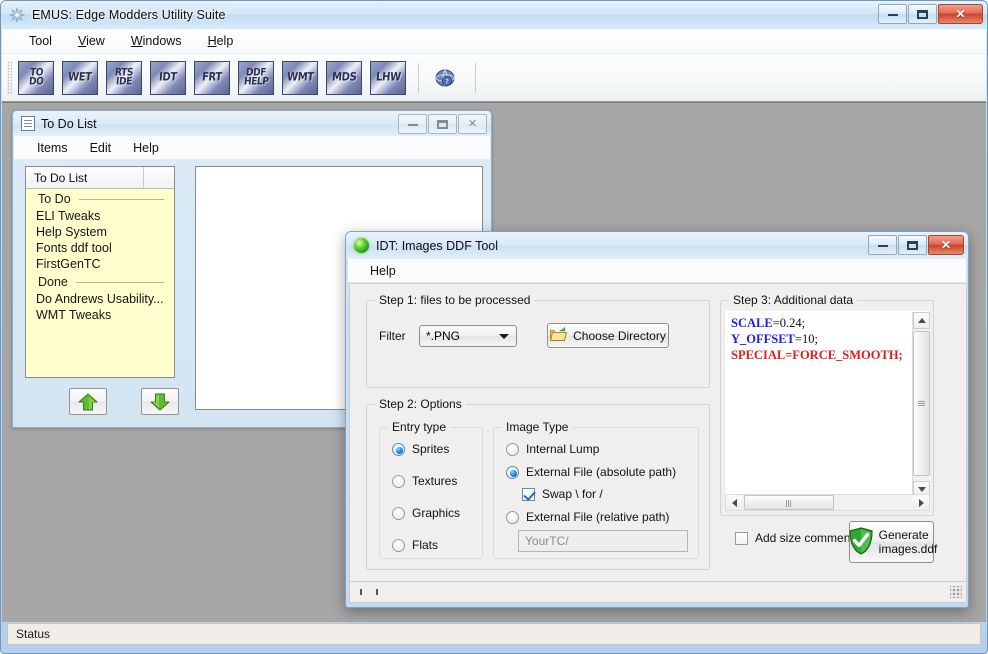 The height and width of the screenshot is (654, 988). I want to click on todo-icon: TO DO, so click(36, 77).